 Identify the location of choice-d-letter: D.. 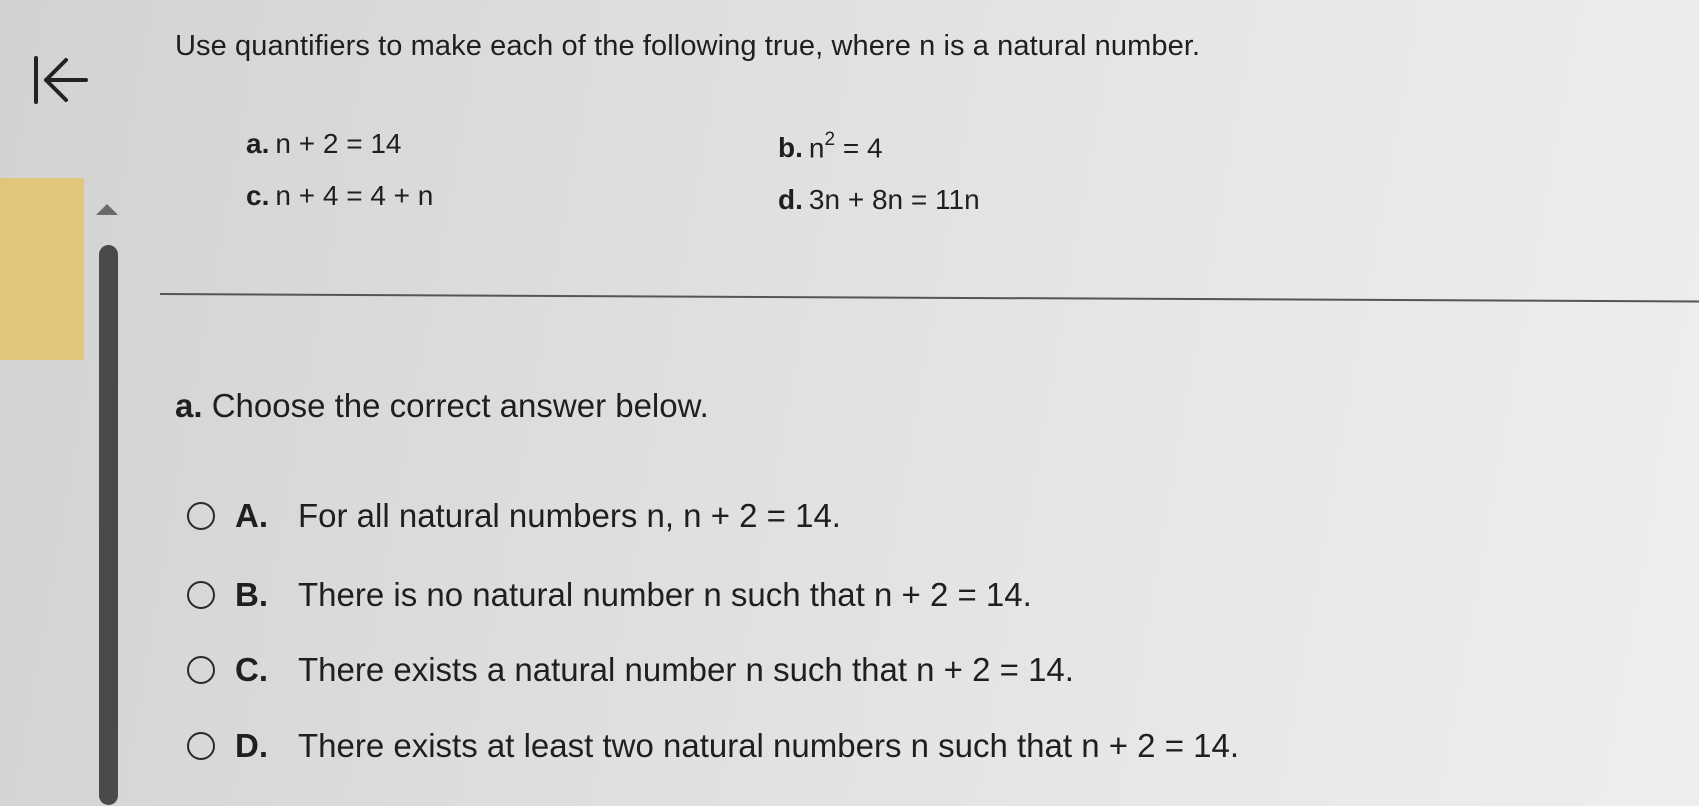
(251, 745).